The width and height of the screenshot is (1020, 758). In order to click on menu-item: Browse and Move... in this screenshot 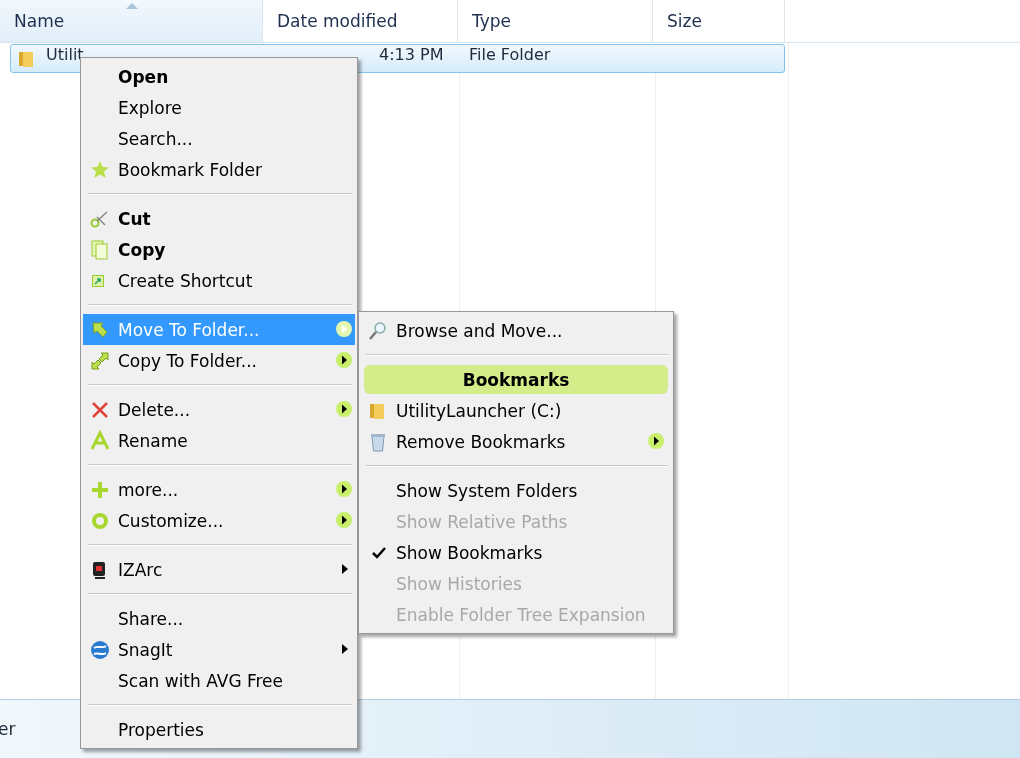, I will do `click(516, 330)`.